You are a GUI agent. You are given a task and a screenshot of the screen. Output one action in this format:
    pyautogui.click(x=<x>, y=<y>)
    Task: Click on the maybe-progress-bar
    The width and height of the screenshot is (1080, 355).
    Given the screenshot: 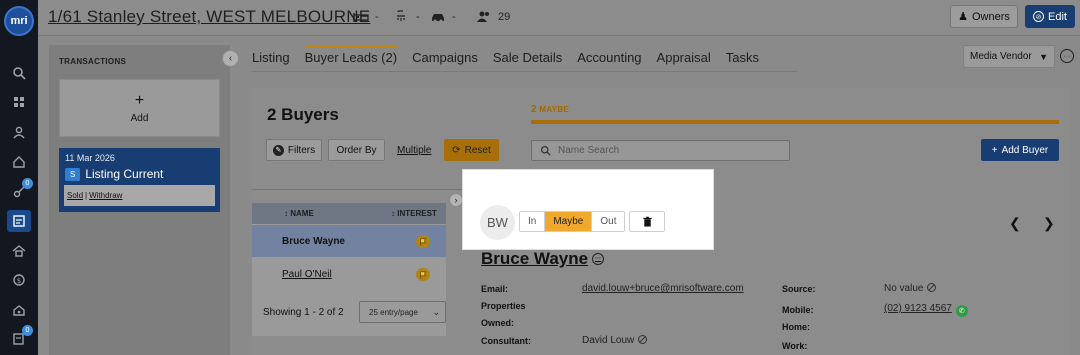 What is the action you would take?
    pyautogui.click(x=795, y=122)
    